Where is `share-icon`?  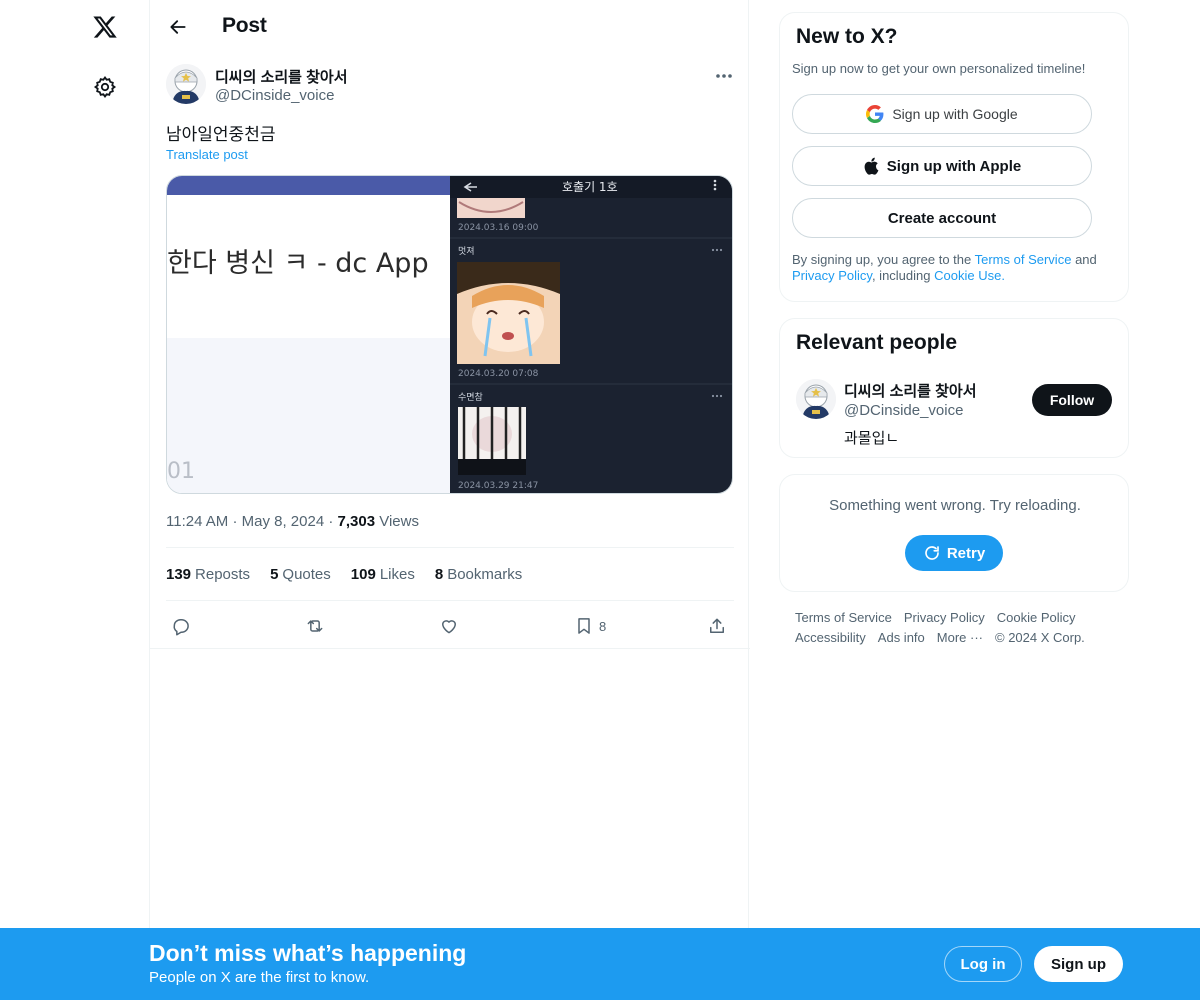
share-icon is located at coordinates (717, 626).